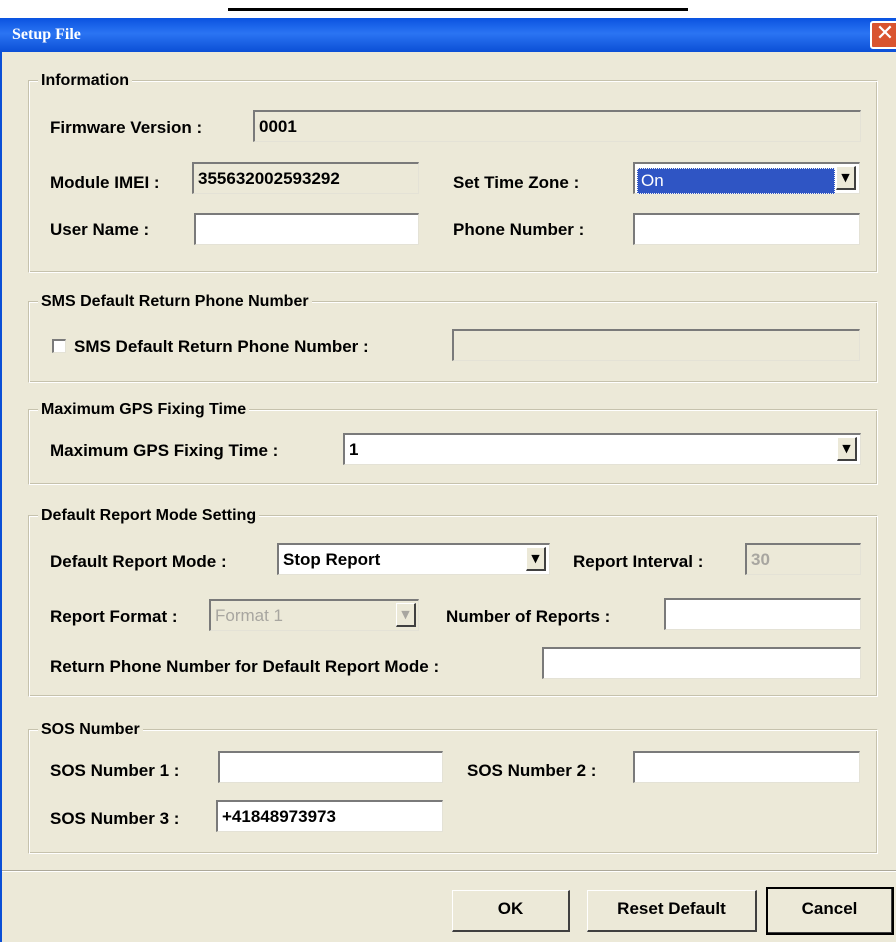 The width and height of the screenshot is (896, 942). What do you see at coordinates (164, 450) in the screenshot?
I see `gps-fixing-time-label: Maximum GPS Fixing Time :` at bounding box center [164, 450].